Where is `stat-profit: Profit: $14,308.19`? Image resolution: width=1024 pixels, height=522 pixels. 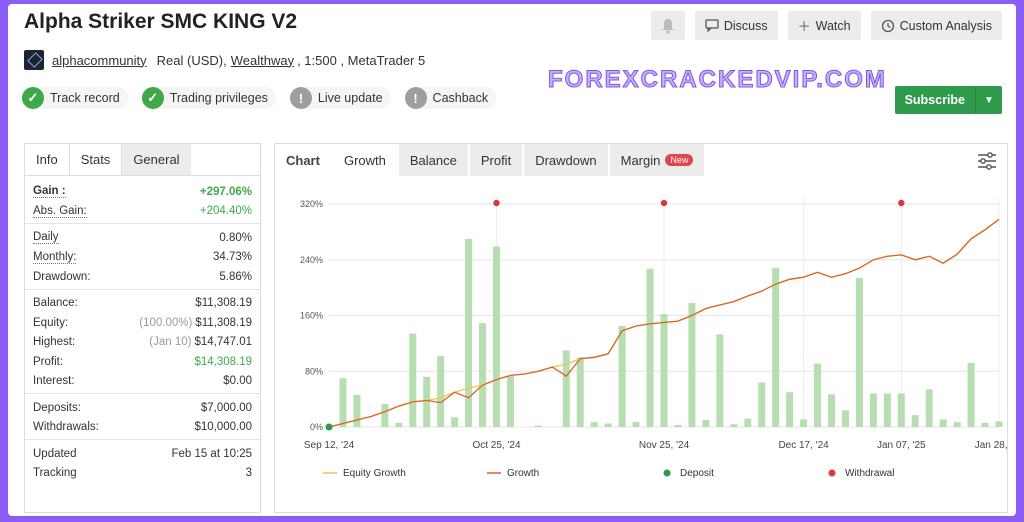
stat-profit: Profit: $14,308.19 is located at coordinates (142, 362).